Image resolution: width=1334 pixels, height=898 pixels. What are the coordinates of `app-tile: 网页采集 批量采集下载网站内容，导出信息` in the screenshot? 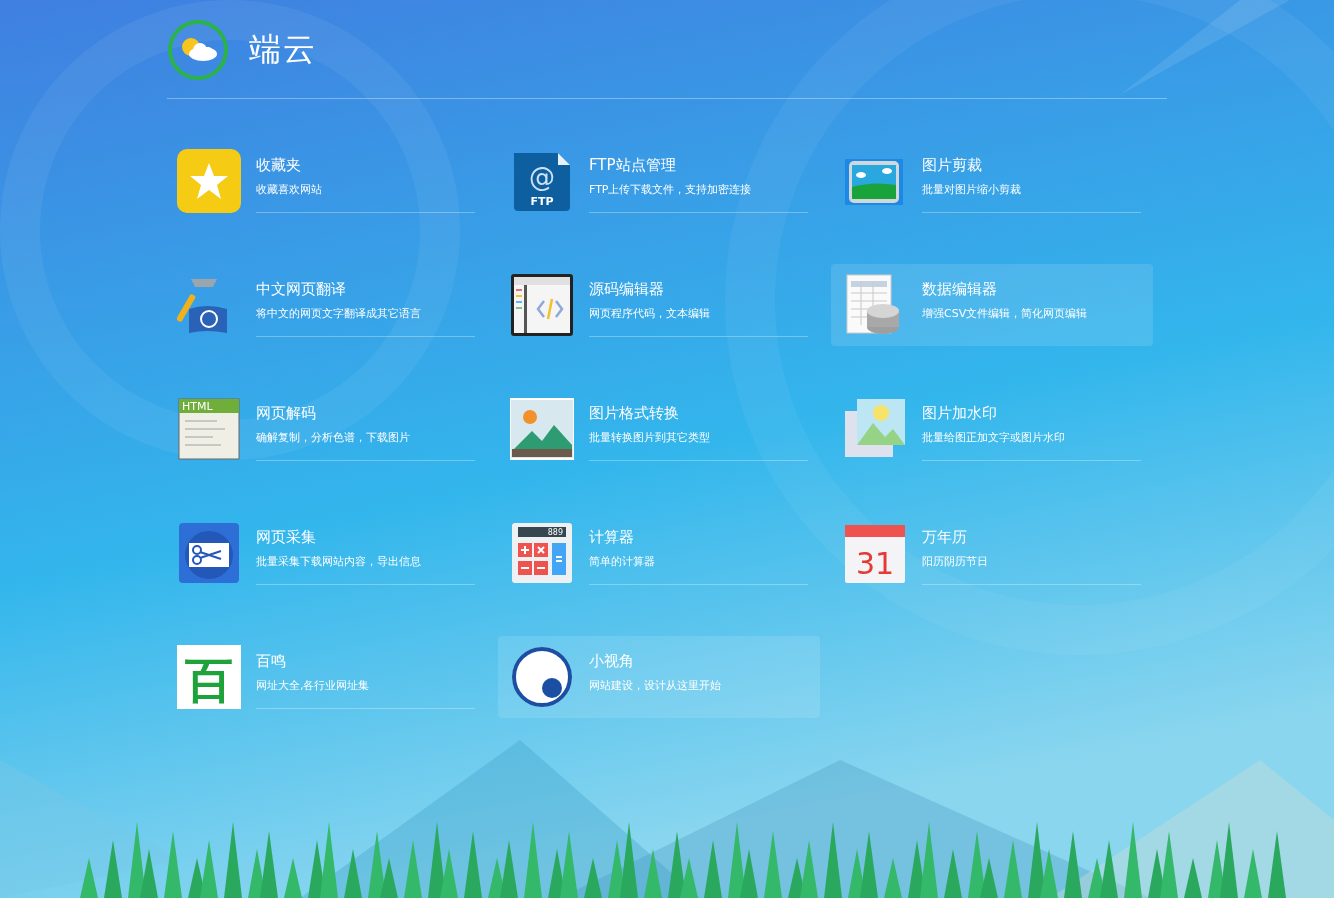 It's located at (326, 553).